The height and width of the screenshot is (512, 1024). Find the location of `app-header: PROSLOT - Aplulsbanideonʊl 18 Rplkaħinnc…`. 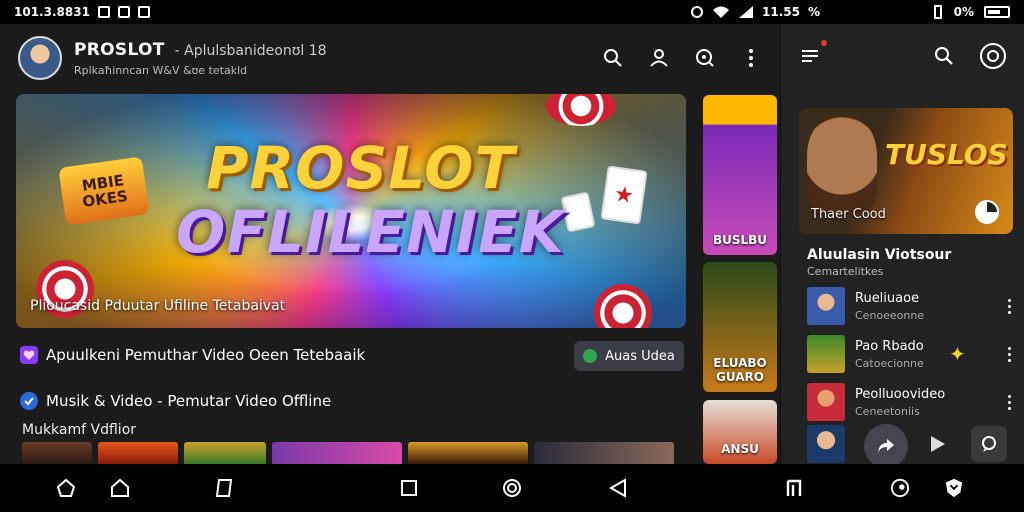

app-header: PROSLOT - Aplulsbanideonʊl 18 Rplkaħinnc… is located at coordinates (390, 58).